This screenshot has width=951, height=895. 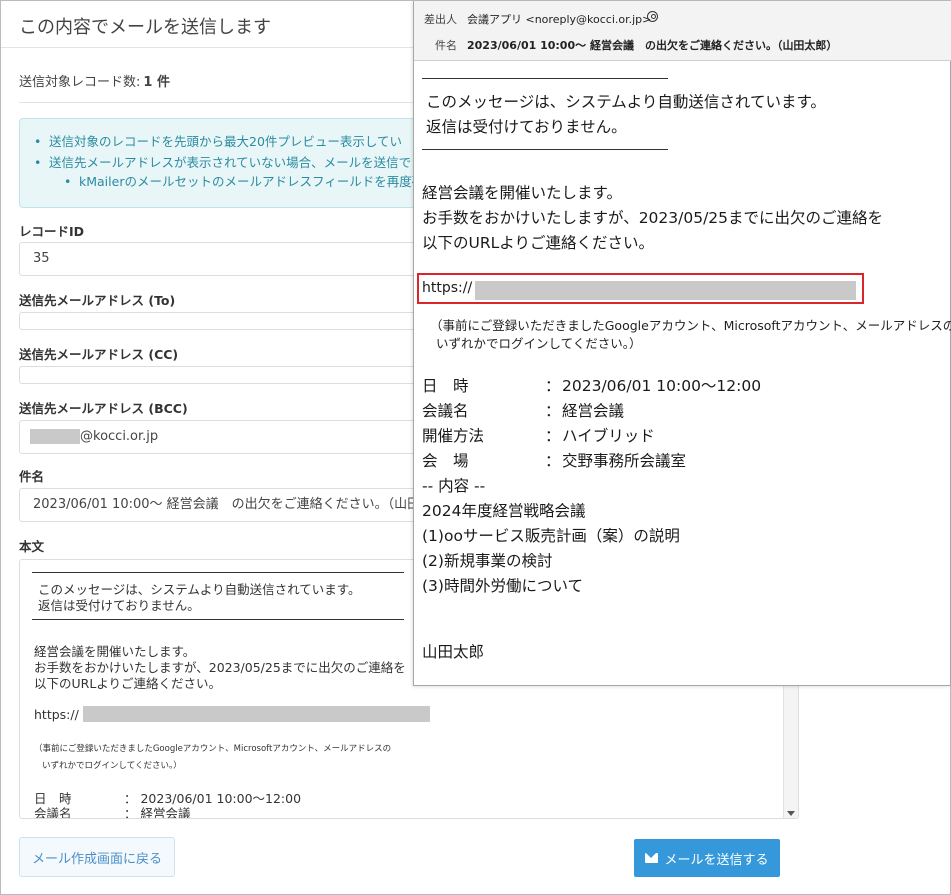 I want to click on to-field, so click(x=239, y=321).